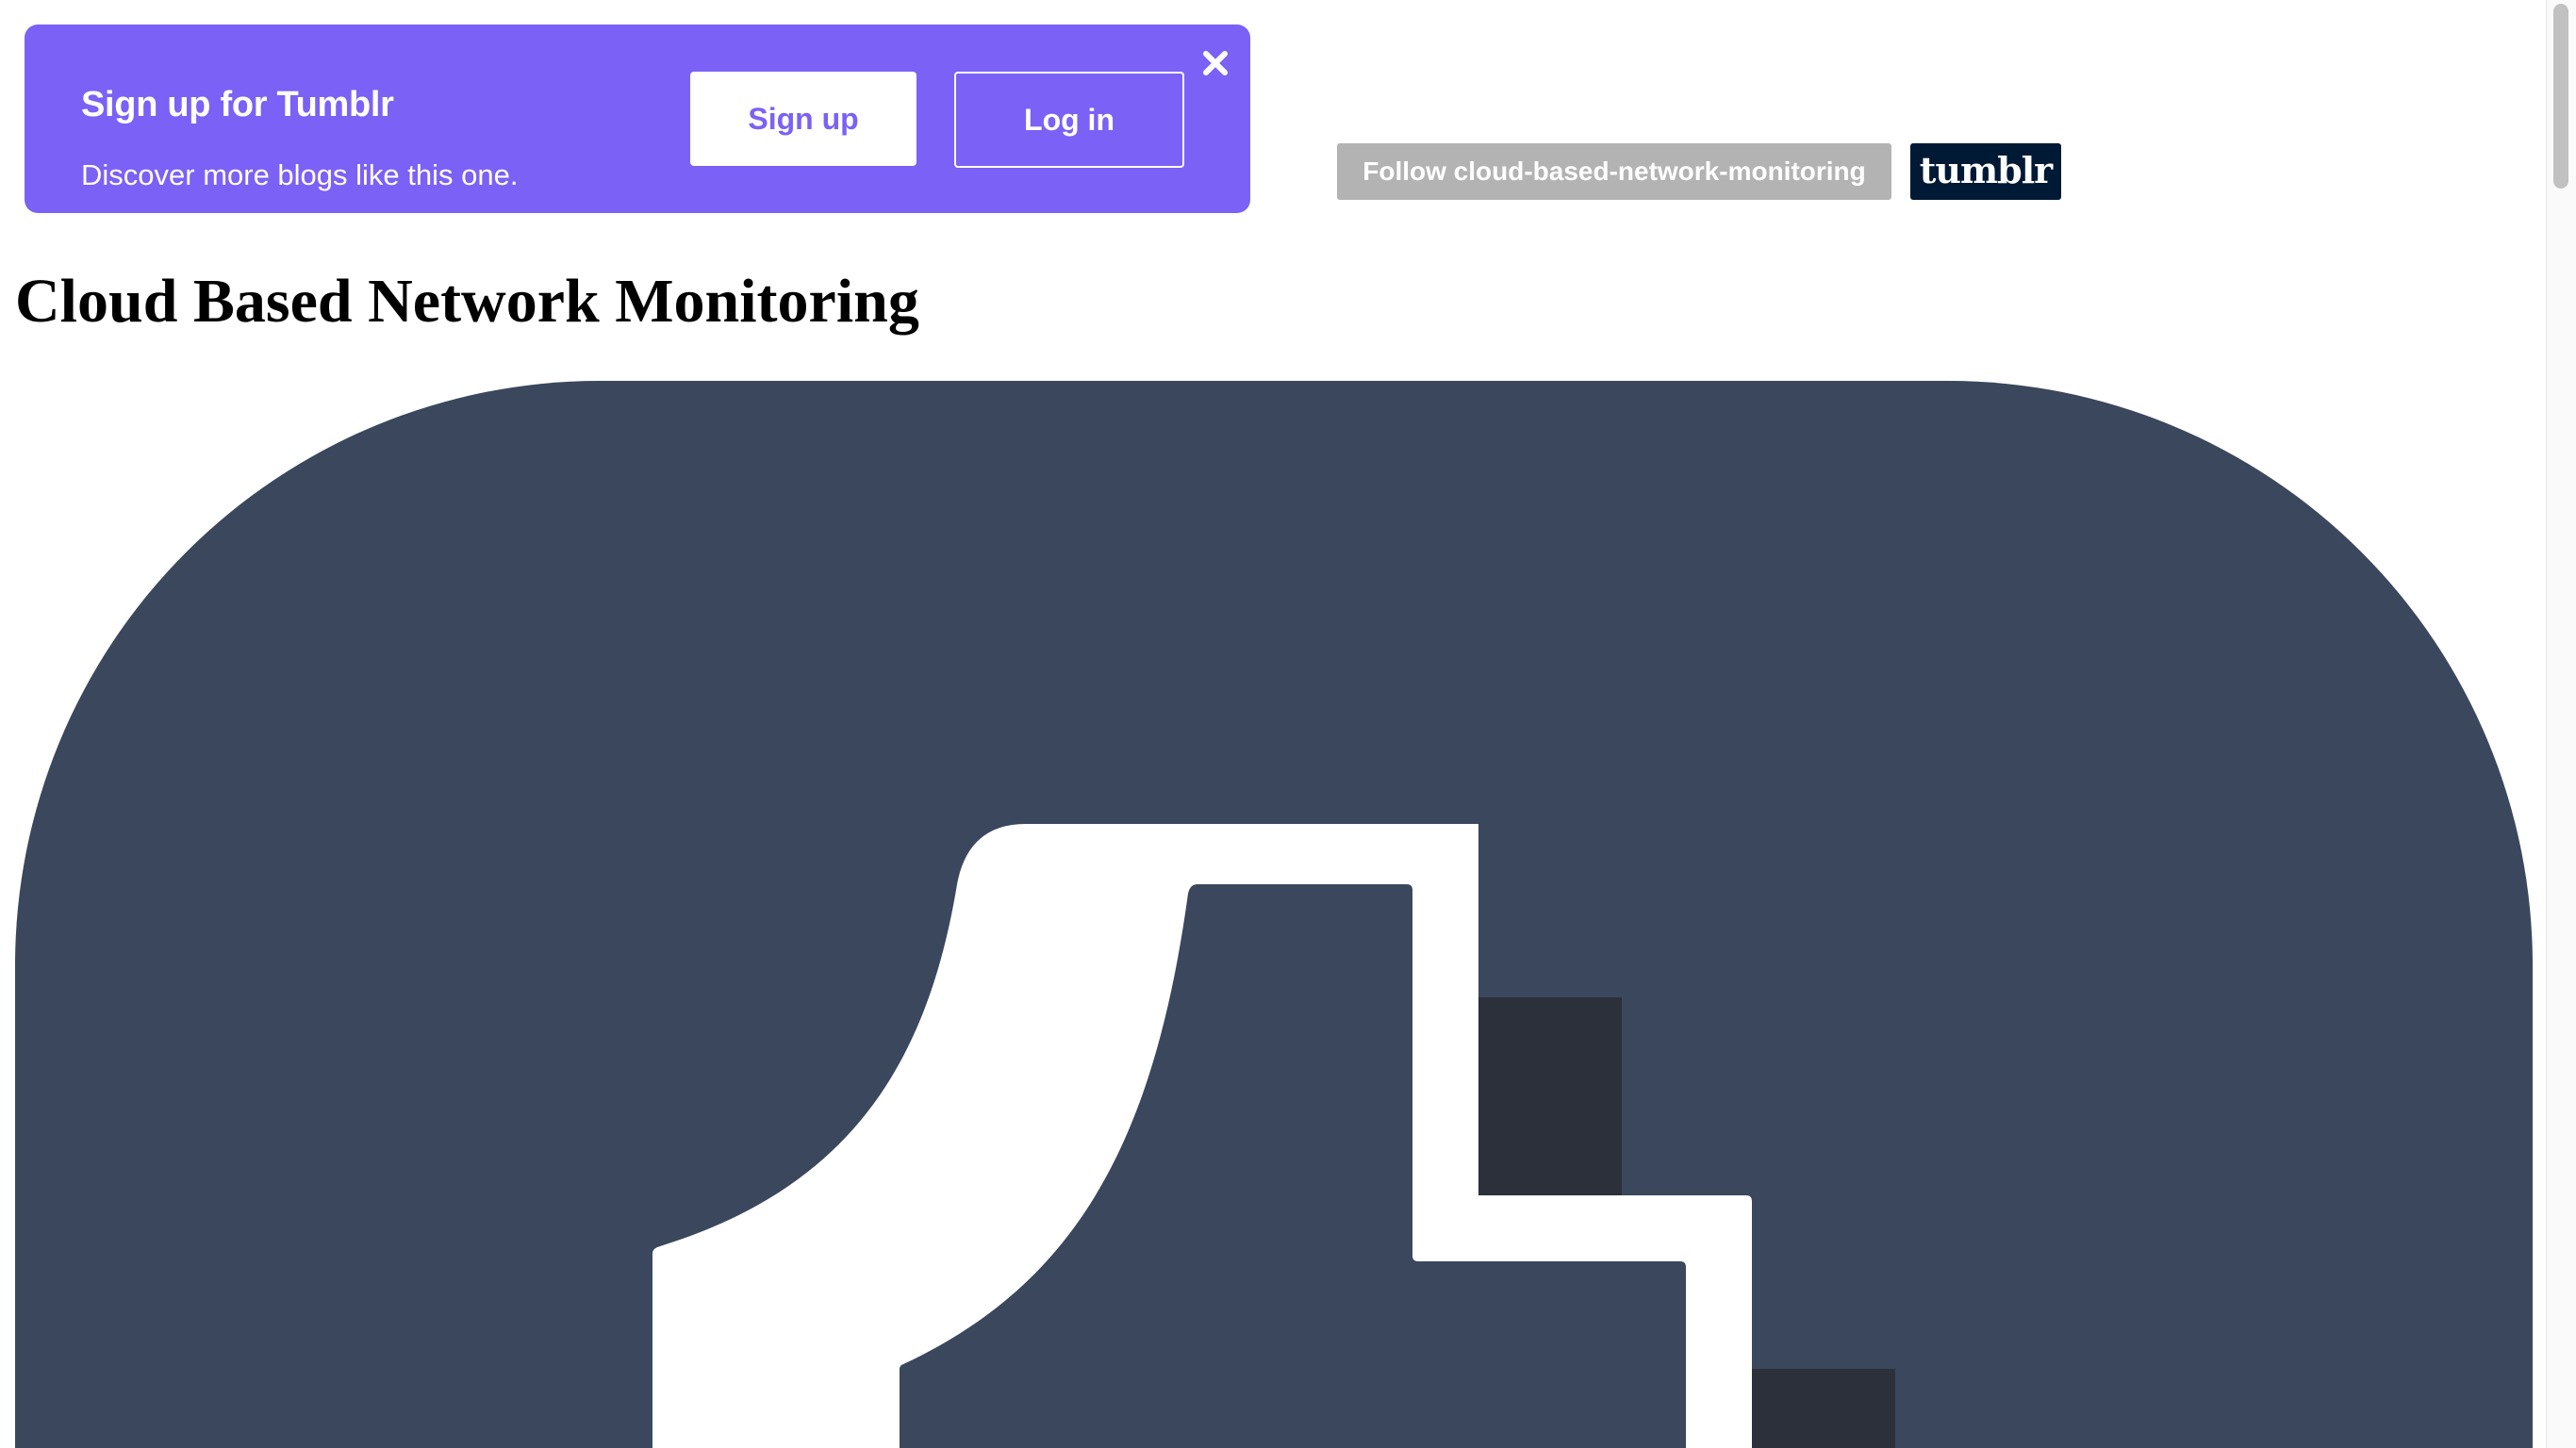 This screenshot has width=2576, height=1448. I want to click on tumblr-logo: tumblr, so click(1985, 171).